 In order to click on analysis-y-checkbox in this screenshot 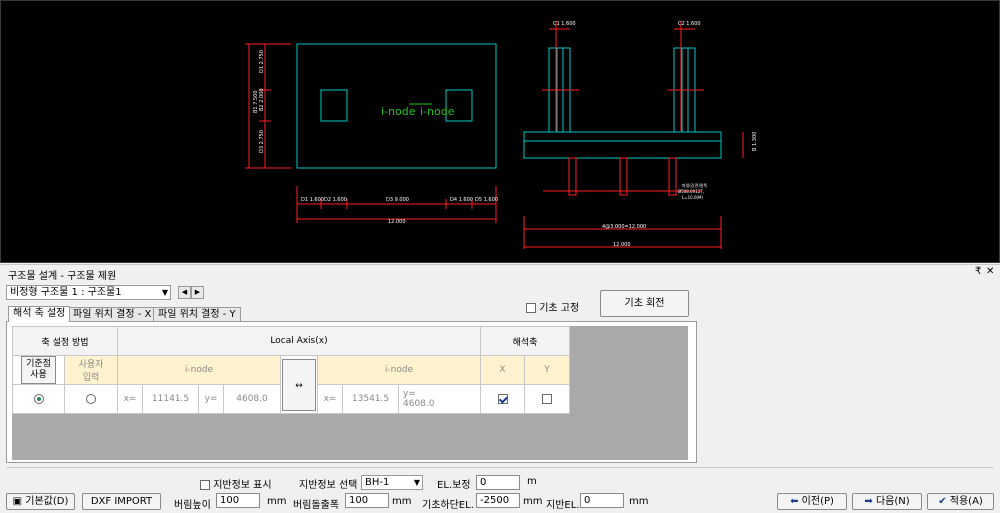, I will do `click(547, 398)`.